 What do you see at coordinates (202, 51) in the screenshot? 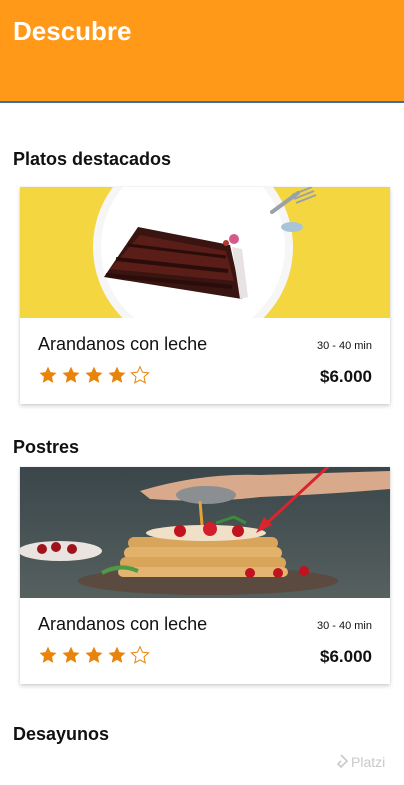
I see `app-header: Descubre` at bounding box center [202, 51].